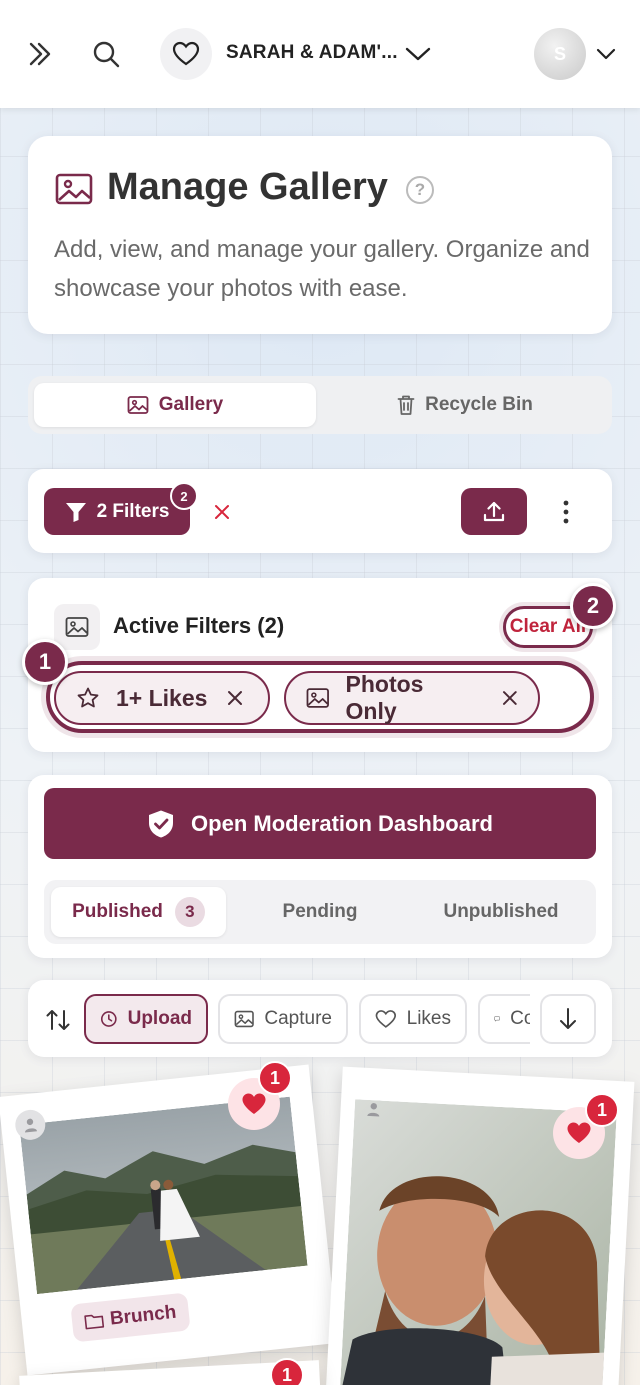  Describe the element at coordinates (320, 912) in the screenshot. I see `tab-pending: Pending` at that location.